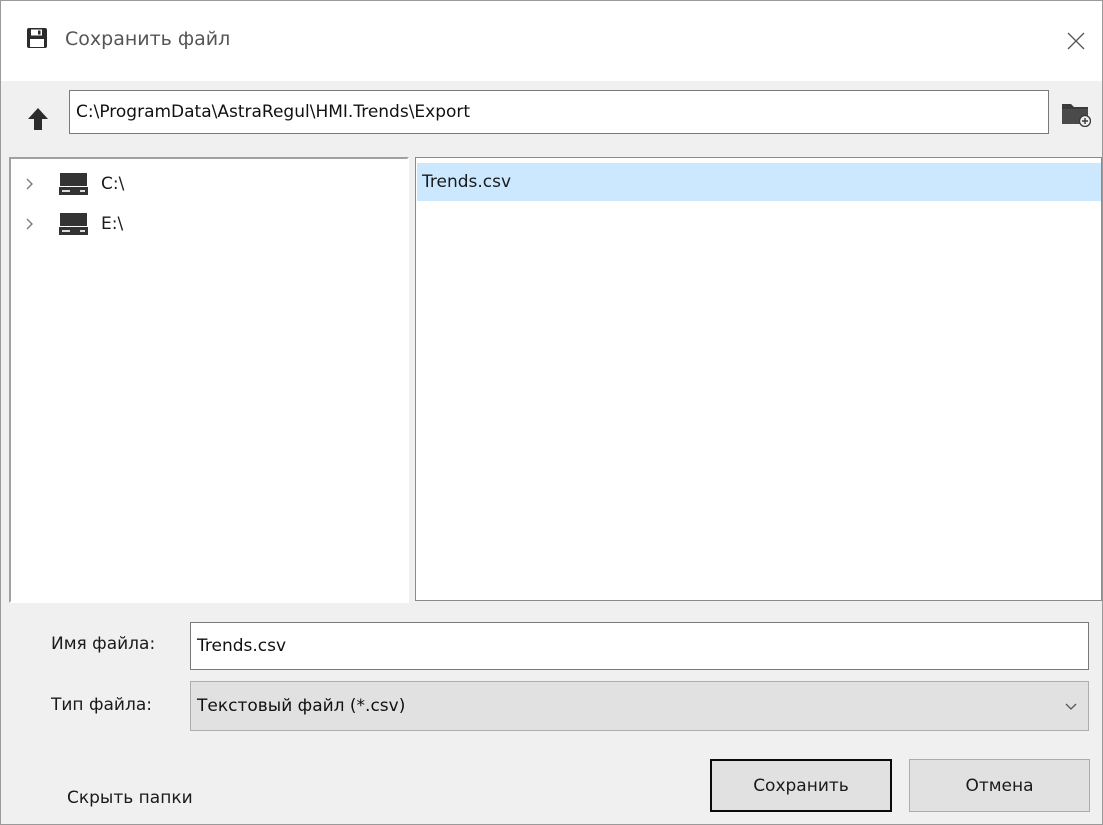 The width and height of the screenshot is (1103, 825). I want to click on tree-item-e-drive: E:\, so click(173, 224).